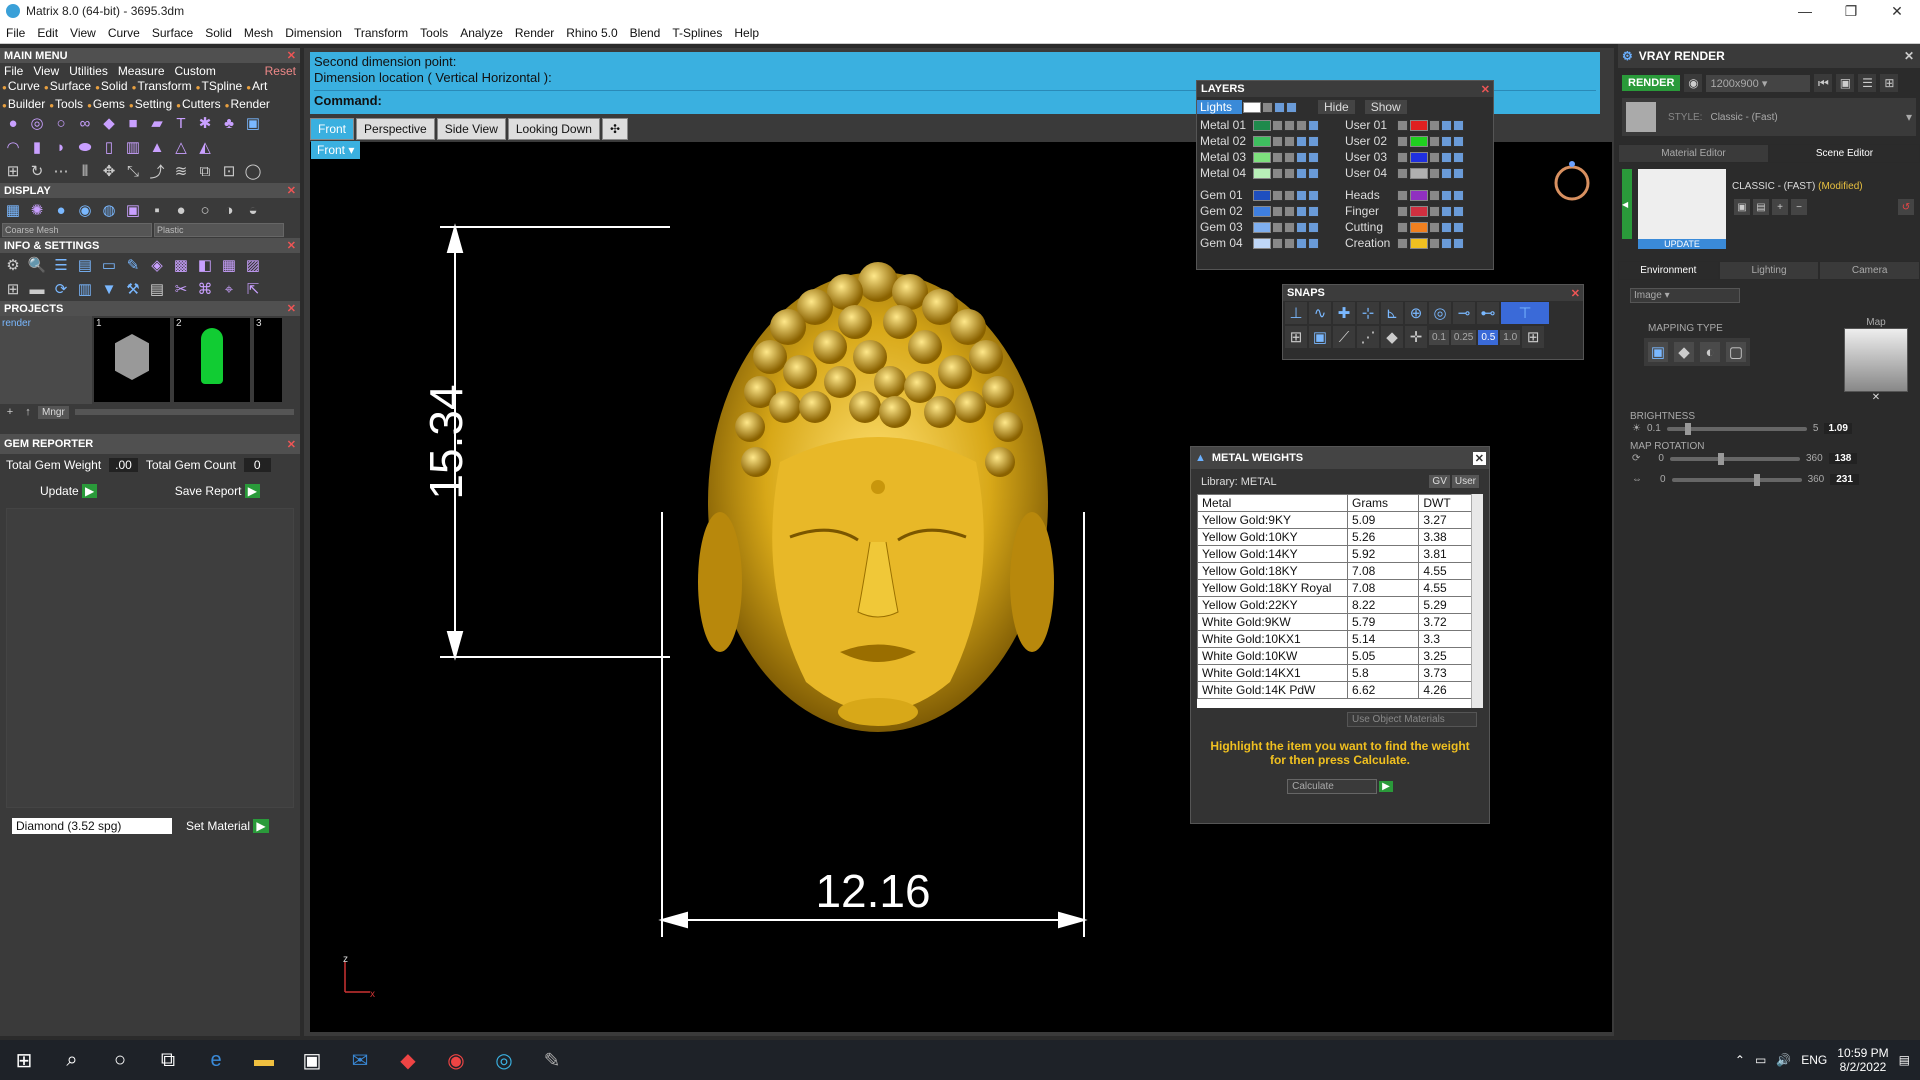 The image size is (1920, 1080). I want to click on menu-solid: Solid, so click(218, 33).